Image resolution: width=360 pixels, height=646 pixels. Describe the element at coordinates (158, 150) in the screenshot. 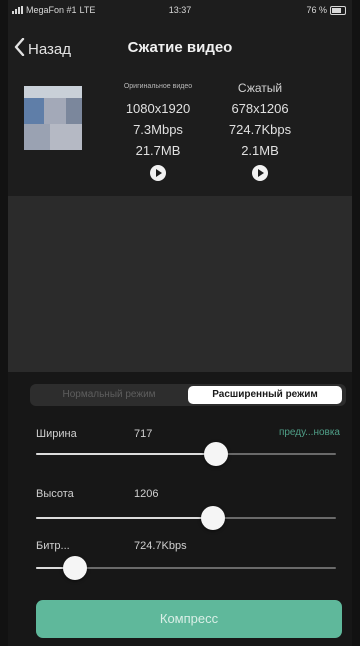

I see `original-size: 21.7MB` at that location.